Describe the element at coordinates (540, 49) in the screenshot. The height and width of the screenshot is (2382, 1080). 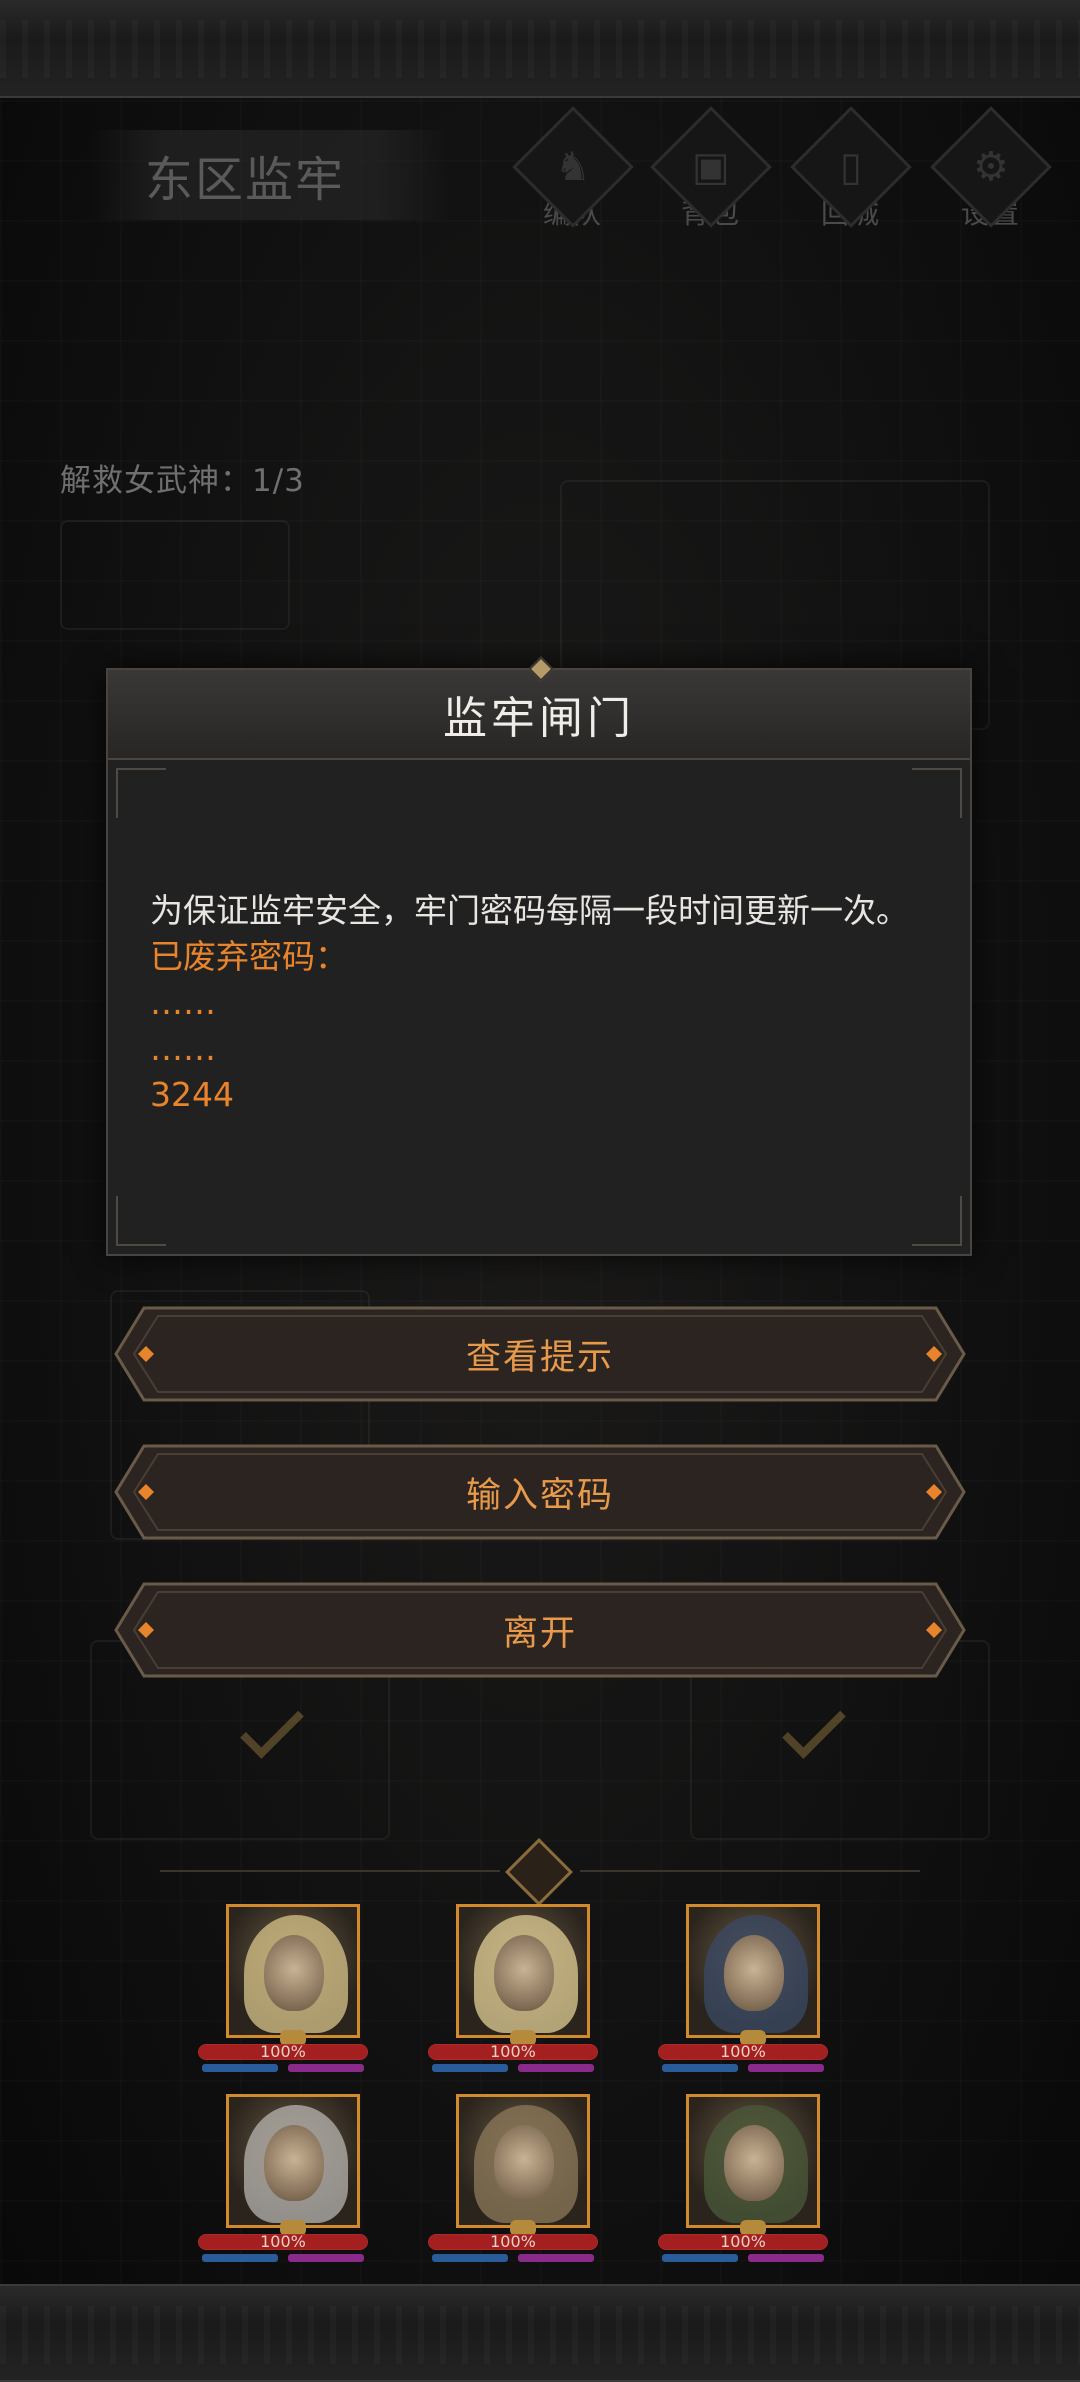
I see `top-frame` at that location.